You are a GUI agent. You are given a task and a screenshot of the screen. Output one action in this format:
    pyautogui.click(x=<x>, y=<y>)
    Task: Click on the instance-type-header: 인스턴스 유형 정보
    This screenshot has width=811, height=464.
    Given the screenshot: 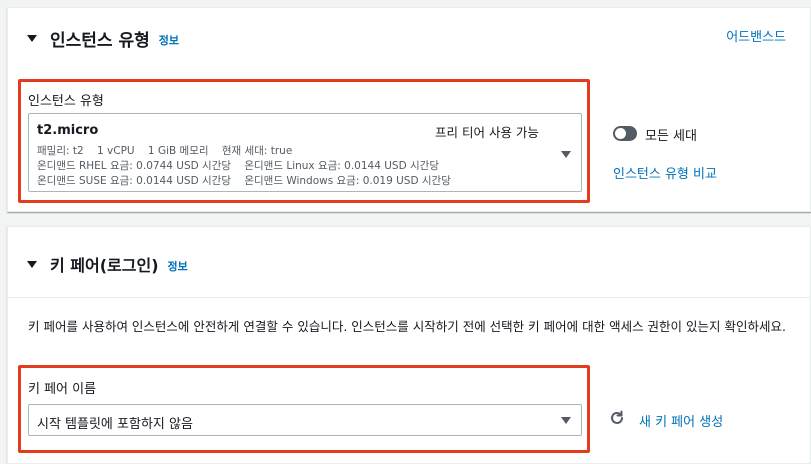 What is the action you would take?
    pyautogui.click(x=409, y=38)
    